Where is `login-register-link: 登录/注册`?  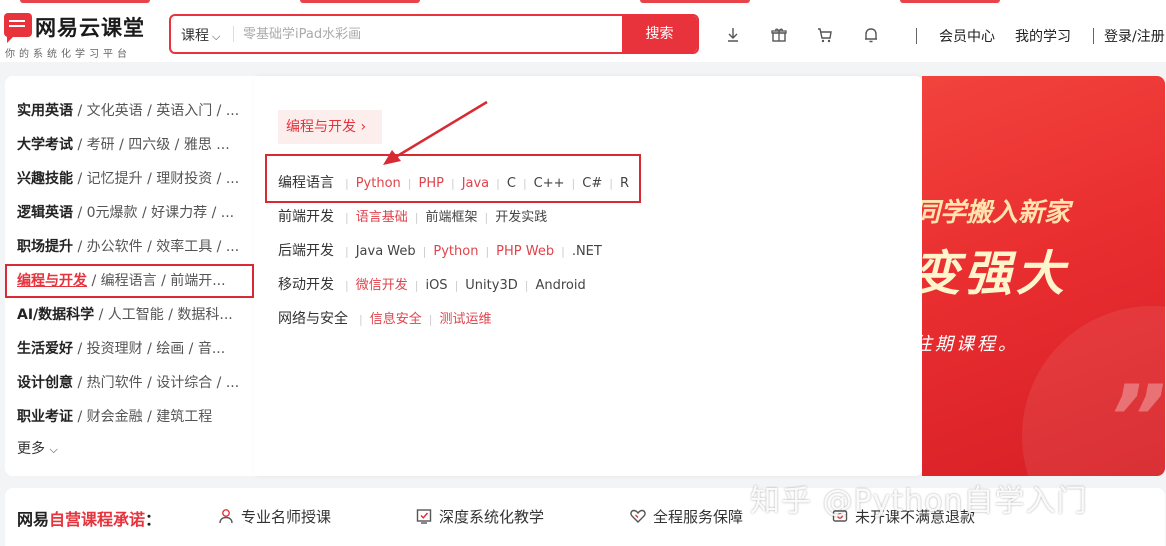 login-register-link: 登录/注册 is located at coordinates (1134, 36).